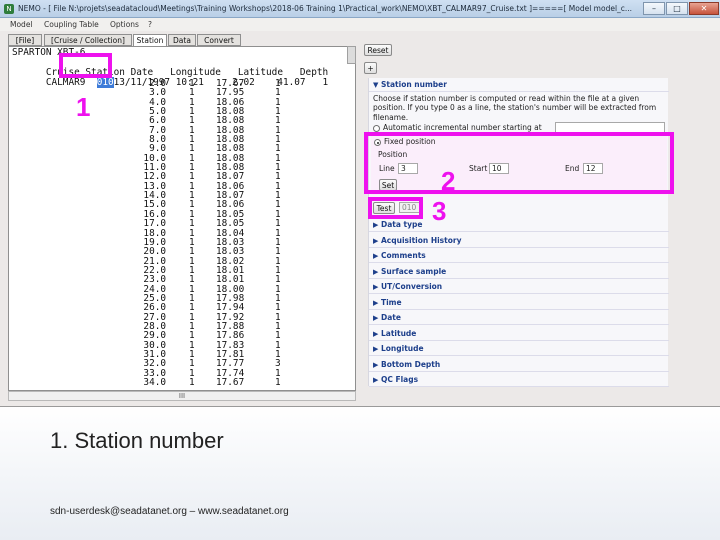 The height and width of the screenshot is (540, 720). Describe the element at coordinates (519, 318) in the screenshot. I see `section-date: ▶ Date` at that location.